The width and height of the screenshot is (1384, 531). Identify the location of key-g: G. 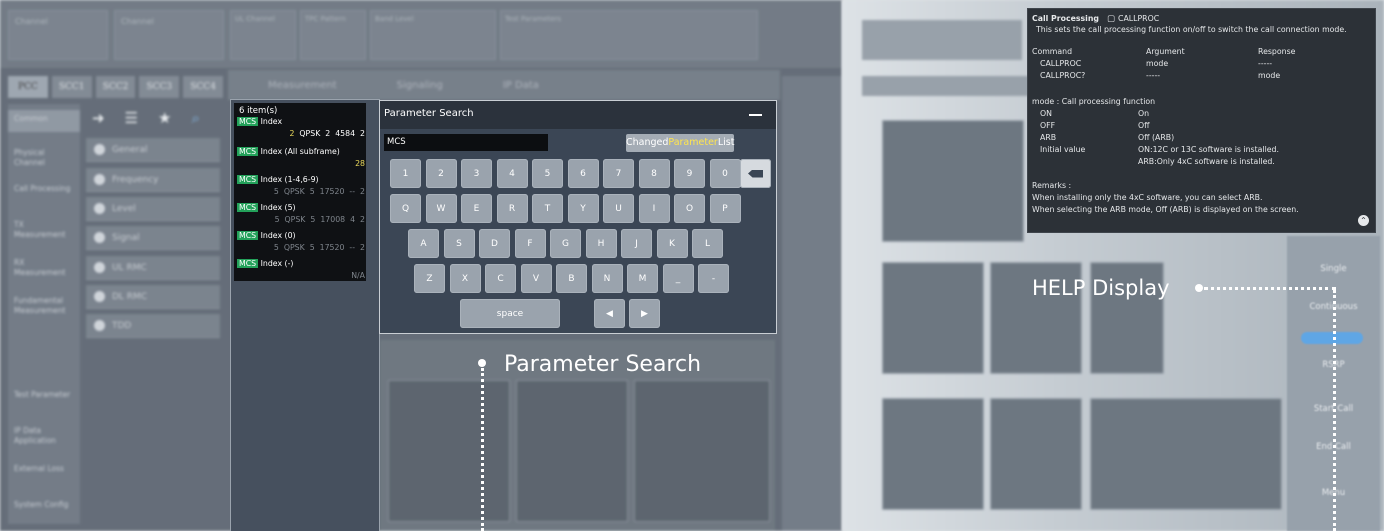
(565, 243).